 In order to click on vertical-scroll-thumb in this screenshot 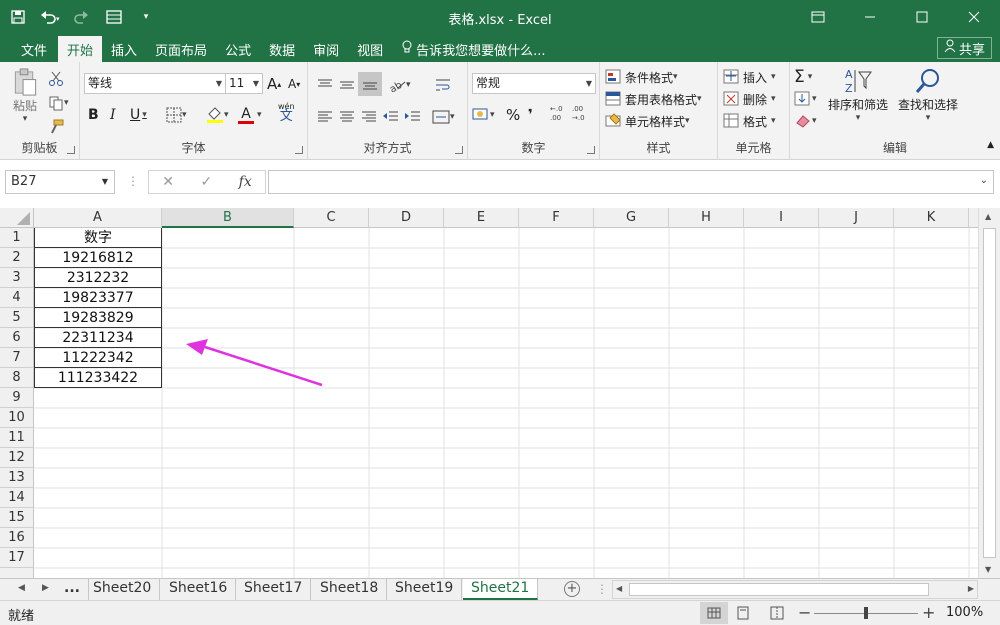, I will do `click(989, 393)`.